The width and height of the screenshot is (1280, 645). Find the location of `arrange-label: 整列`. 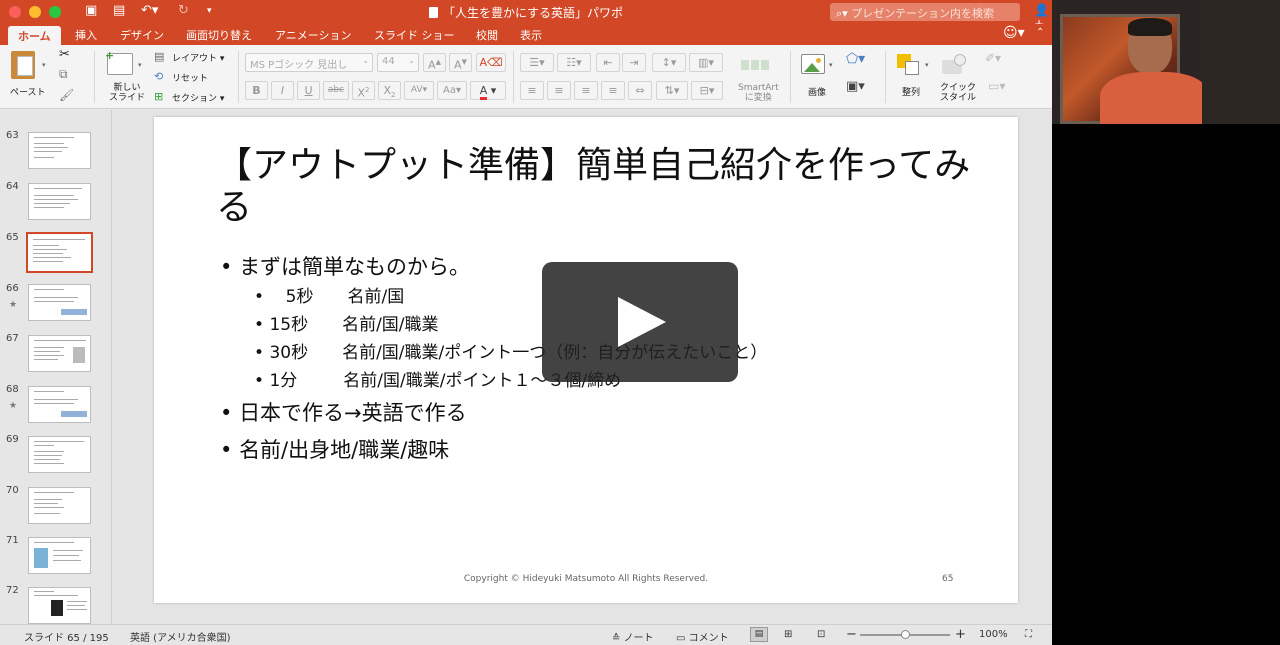

arrange-label: 整列 is located at coordinates (911, 91).